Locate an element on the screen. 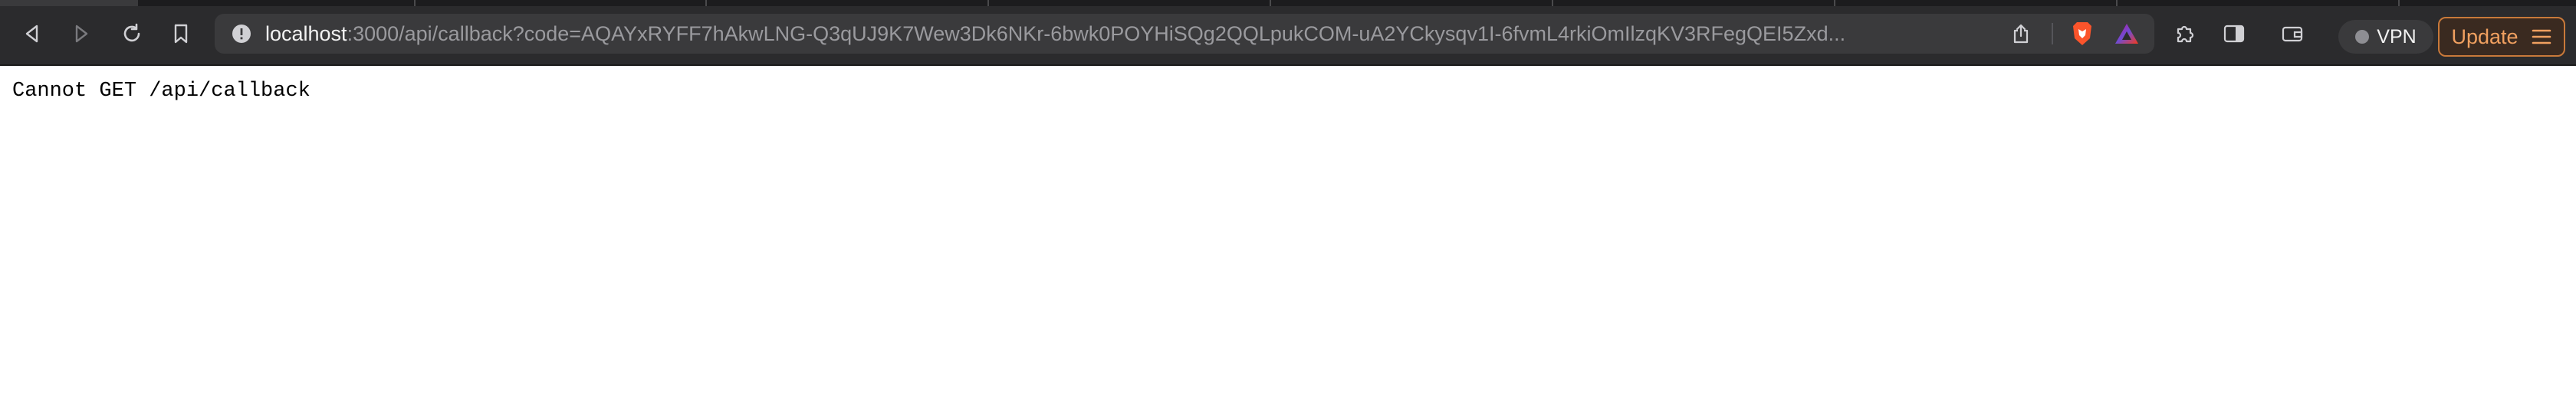 This screenshot has height=403, width=2576. back-button is located at coordinates (32, 34).